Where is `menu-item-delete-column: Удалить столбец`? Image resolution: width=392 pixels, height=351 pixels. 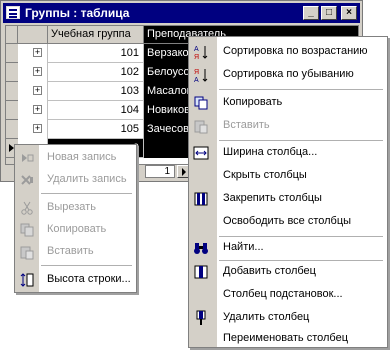 menu-item-delete-column: Удалить столбец is located at coordinates (288, 318).